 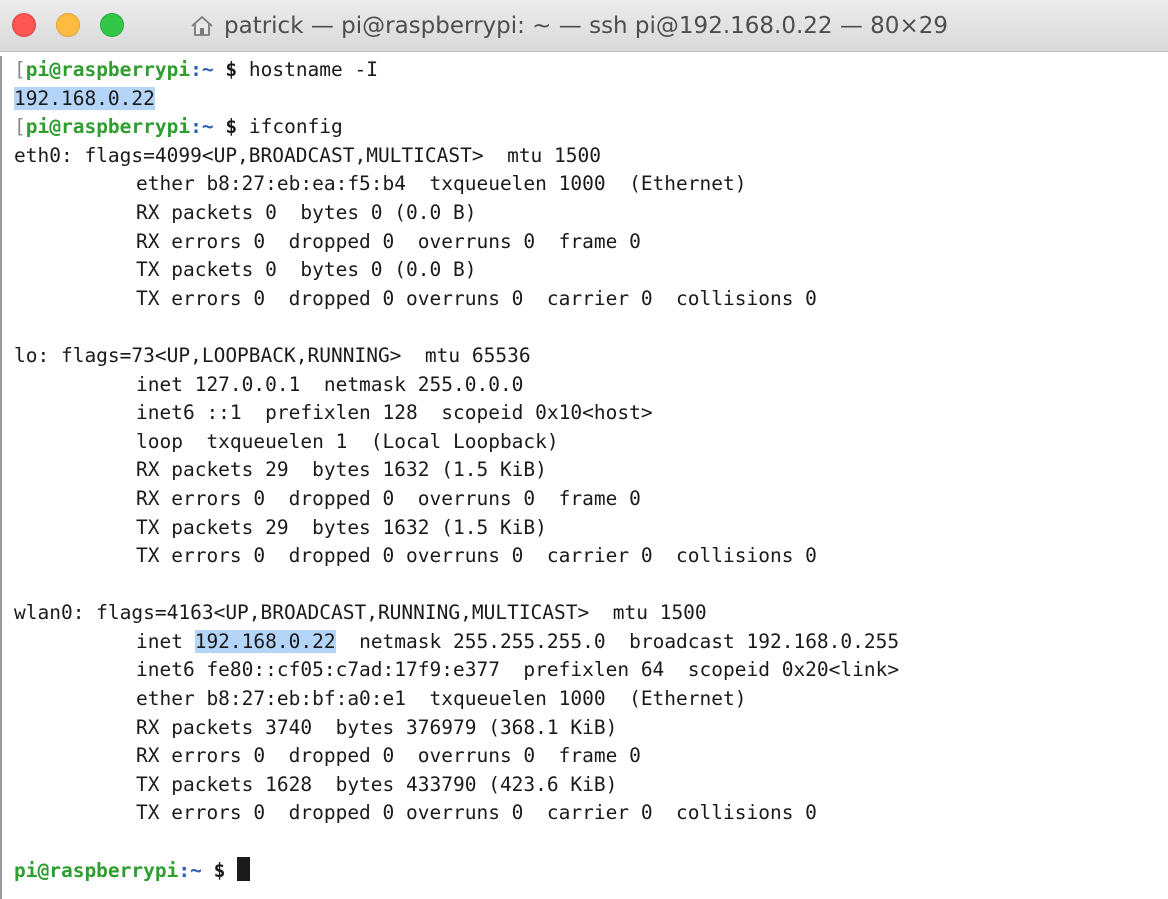 What do you see at coordinates (68, 25) in the screenshot?
I see `minimize-button` at bounding box center [68, 25].